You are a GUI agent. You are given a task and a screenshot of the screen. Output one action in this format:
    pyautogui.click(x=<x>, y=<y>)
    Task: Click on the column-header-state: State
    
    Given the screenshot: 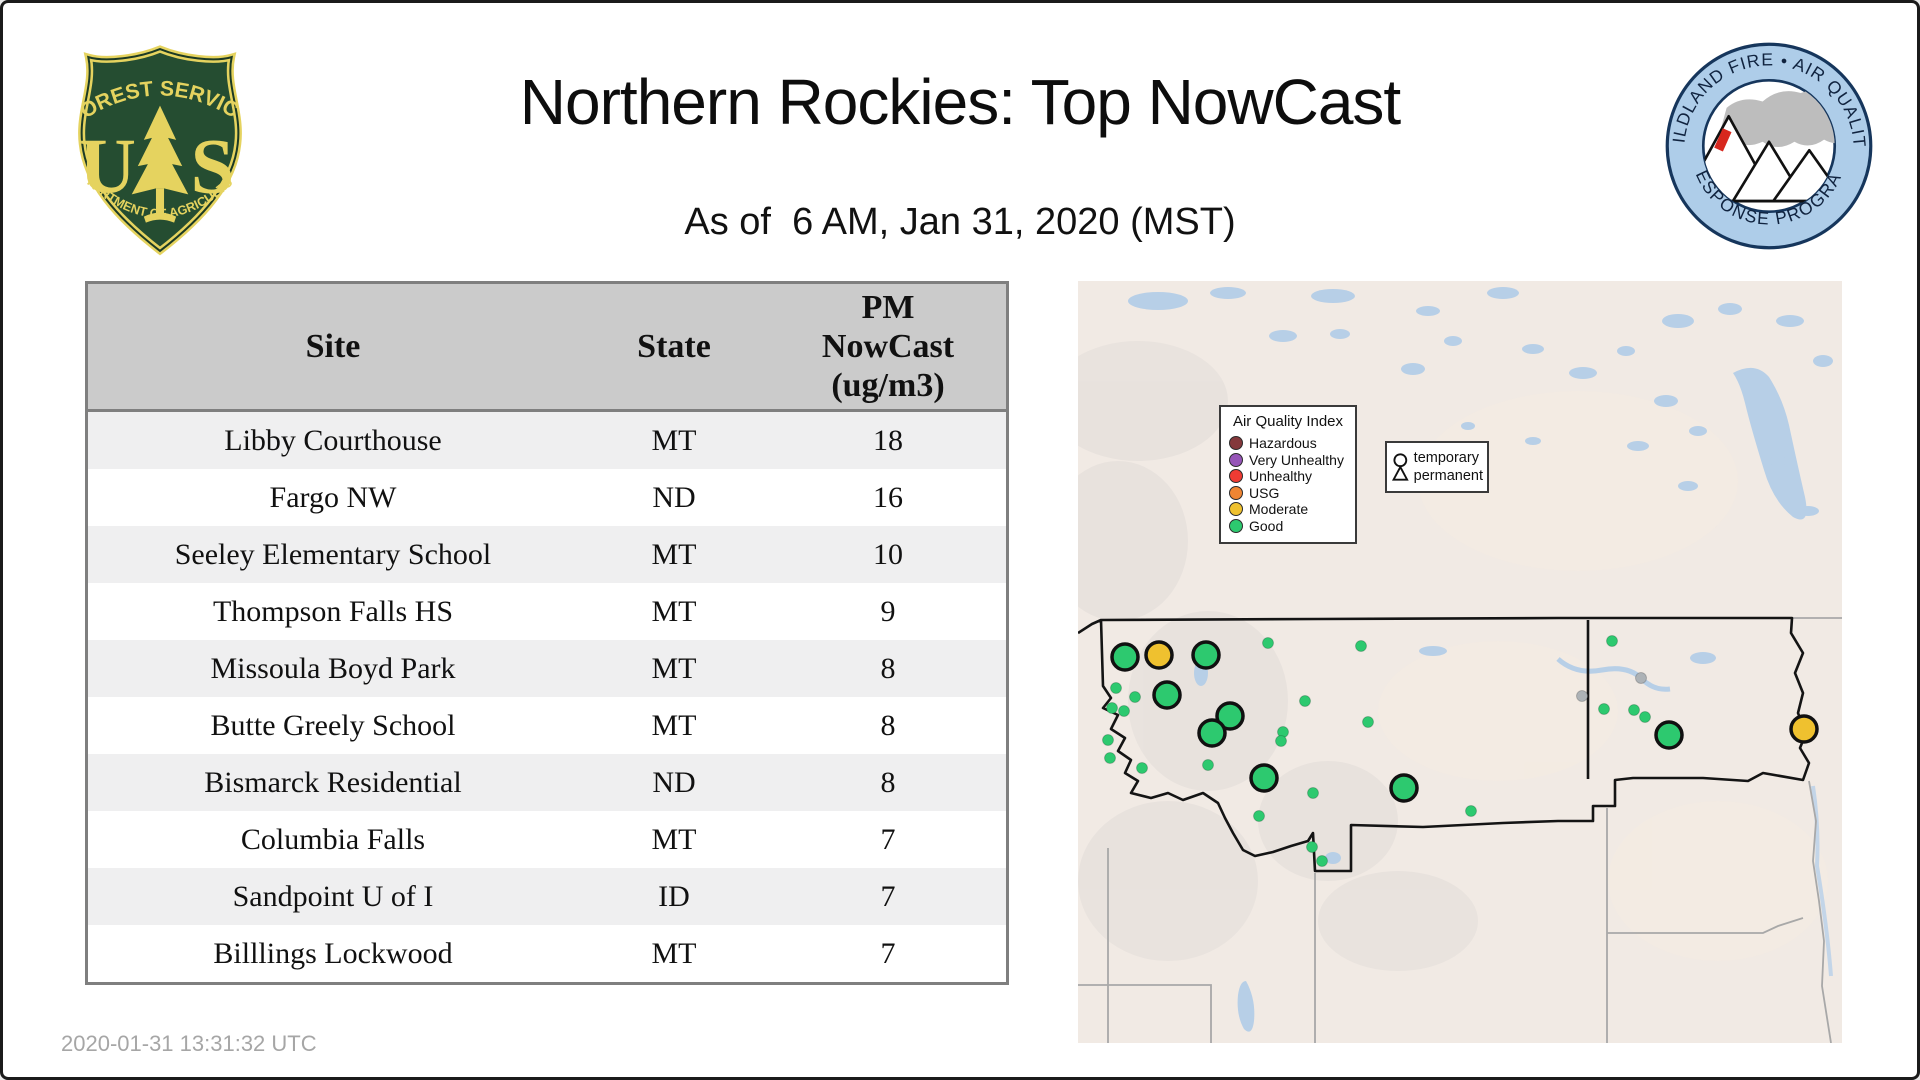 What is the action you would take?
    pyautogui.click(x=674, y=347)
    